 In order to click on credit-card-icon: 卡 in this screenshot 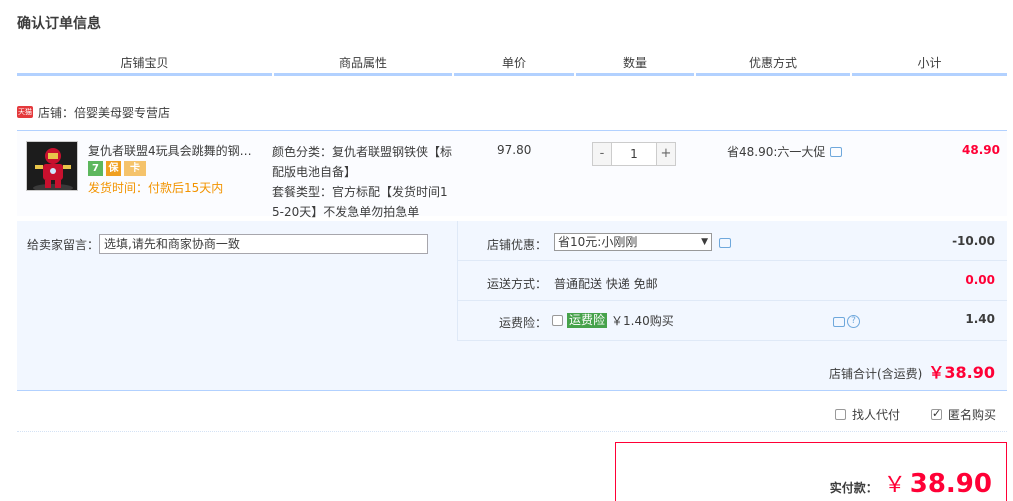, I will do `click(135, 168)`.